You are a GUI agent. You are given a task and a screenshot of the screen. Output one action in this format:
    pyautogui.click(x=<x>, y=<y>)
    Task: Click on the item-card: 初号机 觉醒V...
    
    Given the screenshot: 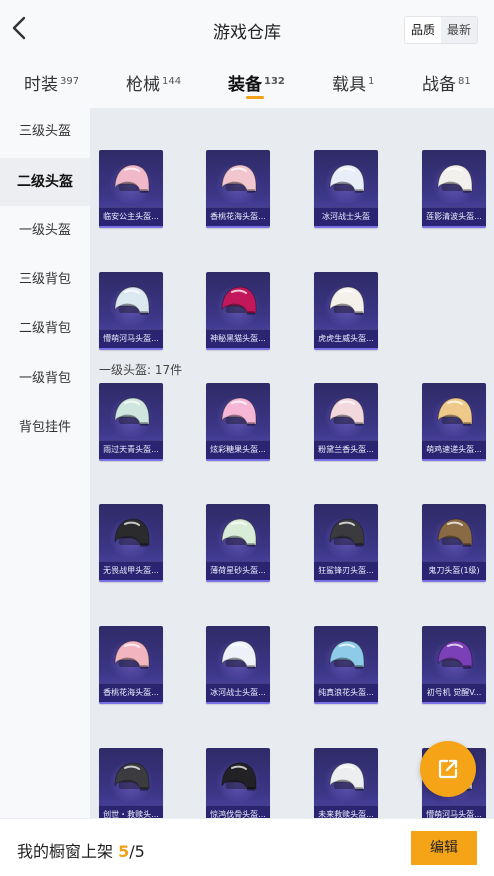 What is the action you would take?
    pyautogui.click(x=454, y=665)
    